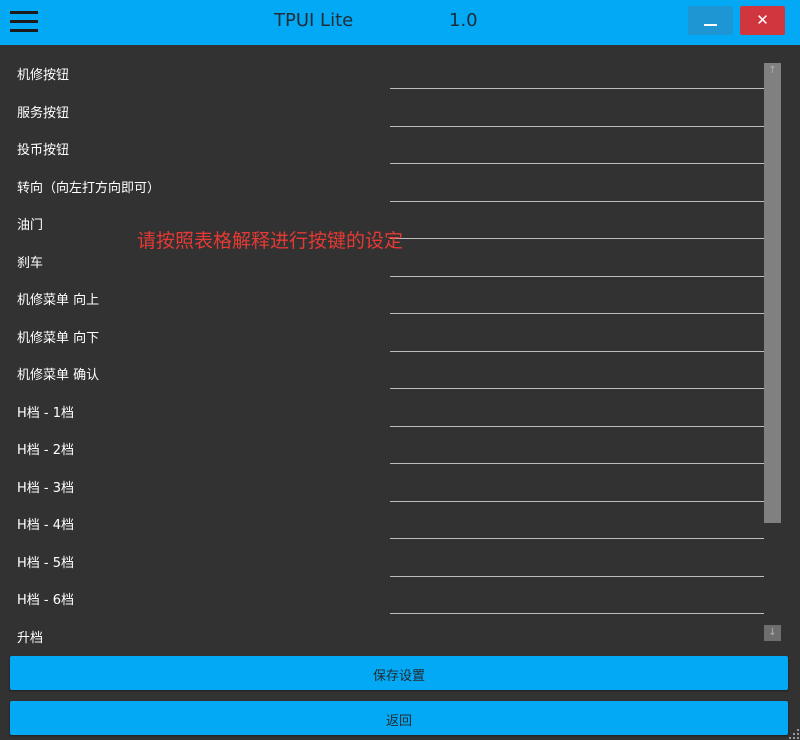  Describe the element at coordinates (395, 480) in the screenshot. I see `binding-row: H档 - 3档` at that location.